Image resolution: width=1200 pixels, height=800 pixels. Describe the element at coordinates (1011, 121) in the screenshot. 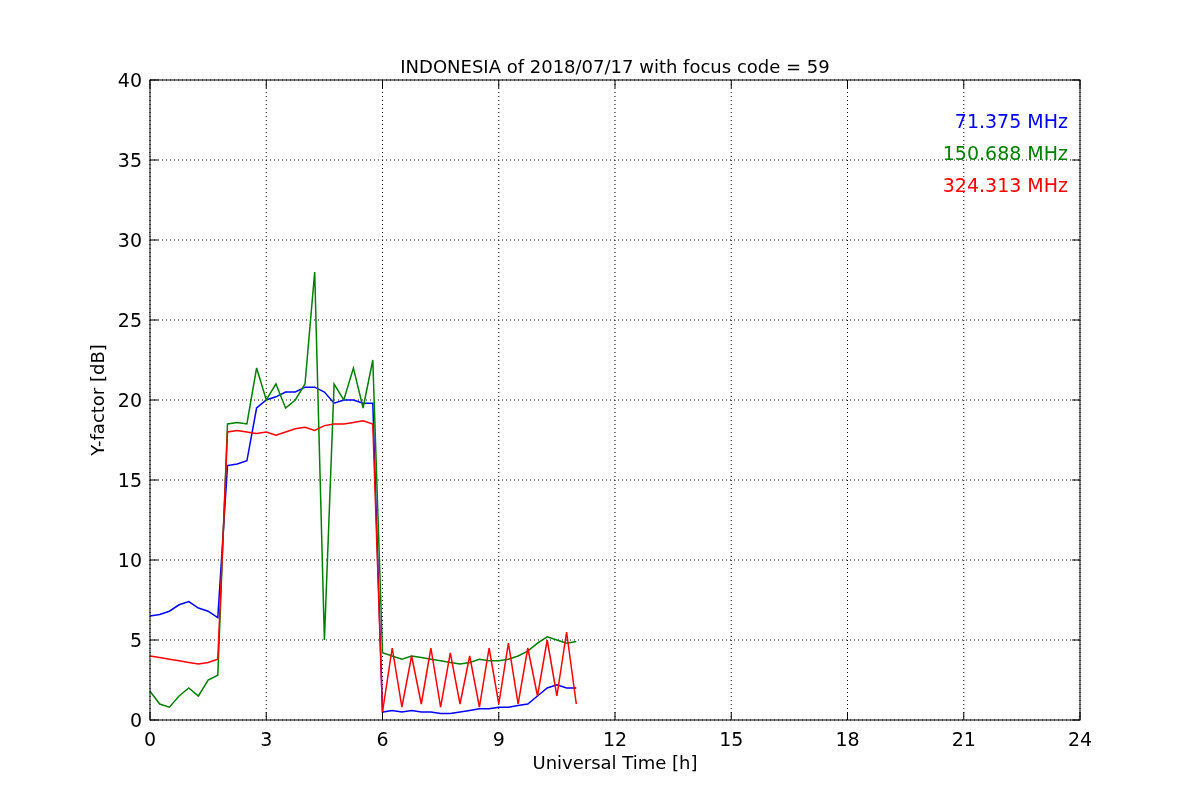

I see `legend-label: 71.375 MHz` at that location.